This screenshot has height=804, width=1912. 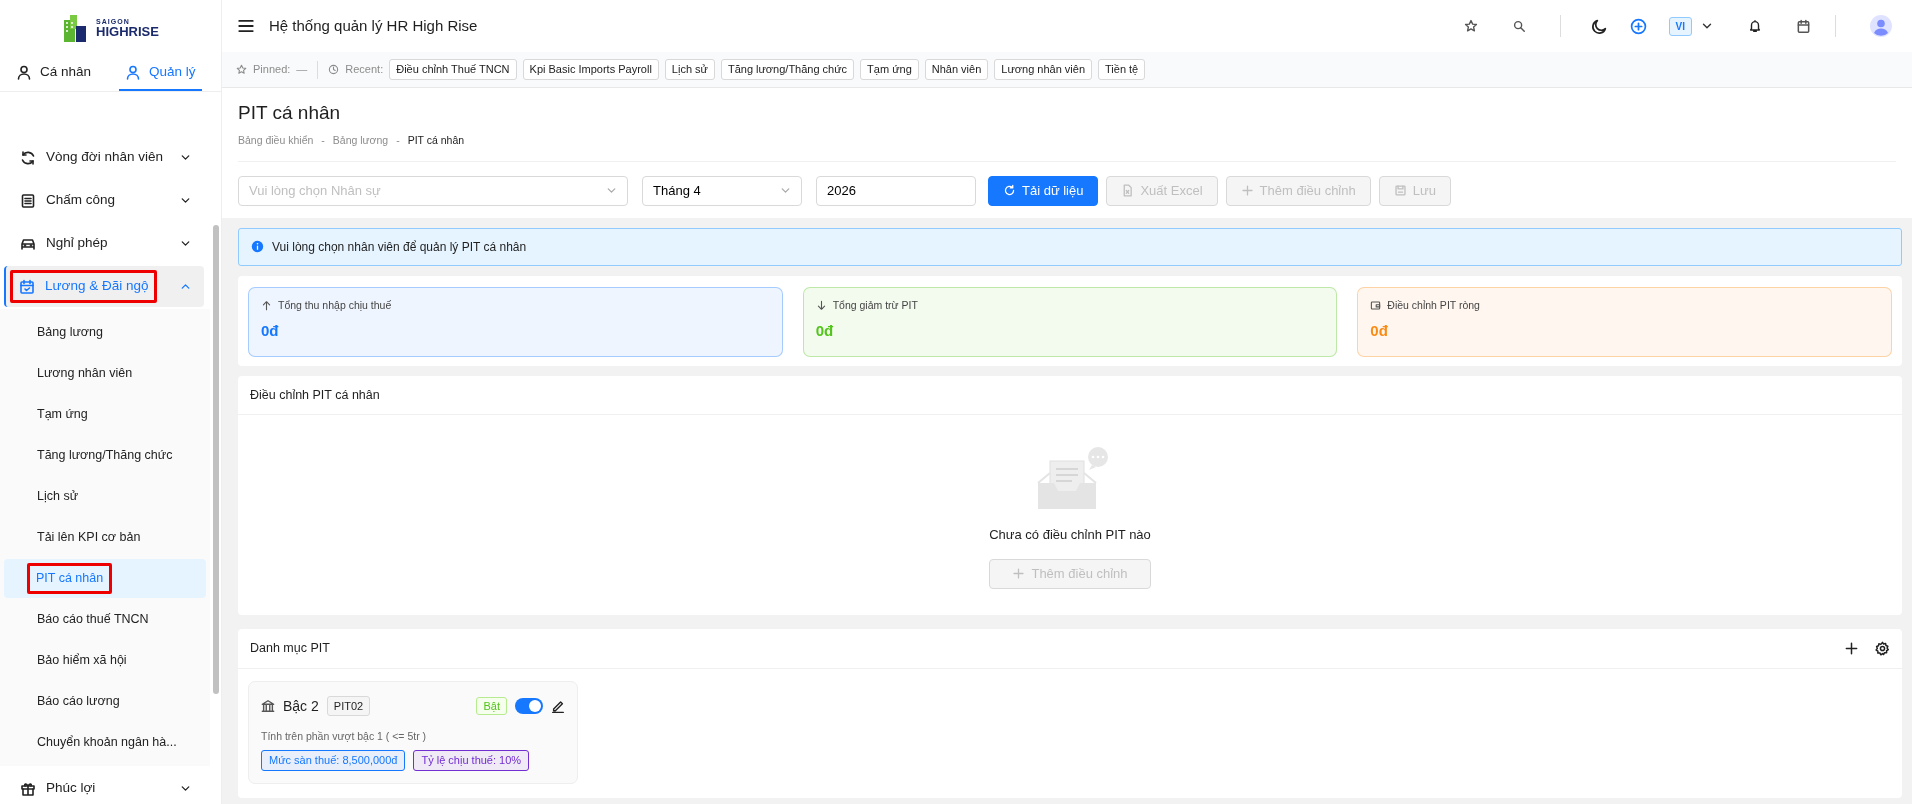 What do you see at coordinates (54, 73) in the screenshot?
I see `sidebar-tab: Cá nhân` at bounding box center [54, 73].